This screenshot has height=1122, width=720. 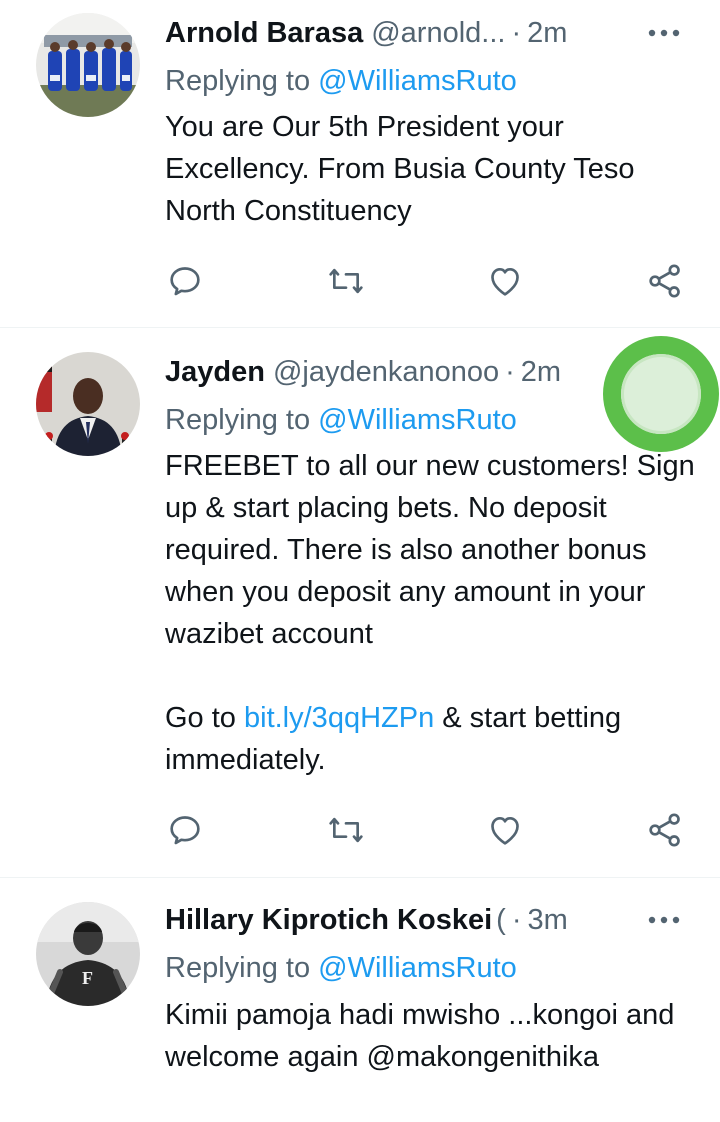 I want to click on timestamp: 3m, so click(x=548, y=920).